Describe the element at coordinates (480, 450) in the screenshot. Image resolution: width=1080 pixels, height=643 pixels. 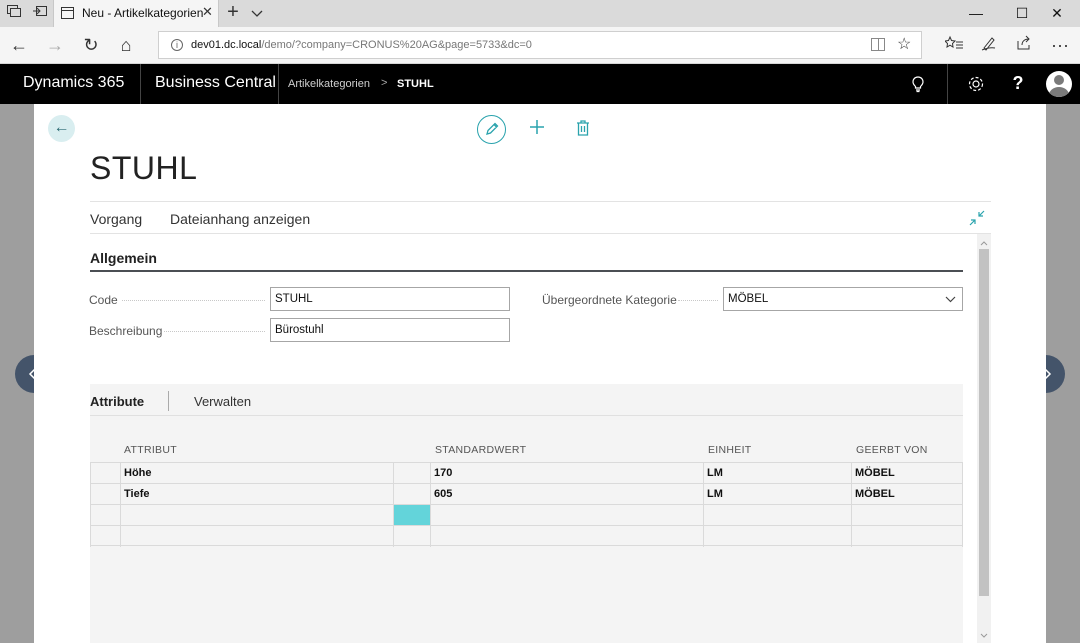
I see `column-header-standardwert: STANDARDWERT` at that location.